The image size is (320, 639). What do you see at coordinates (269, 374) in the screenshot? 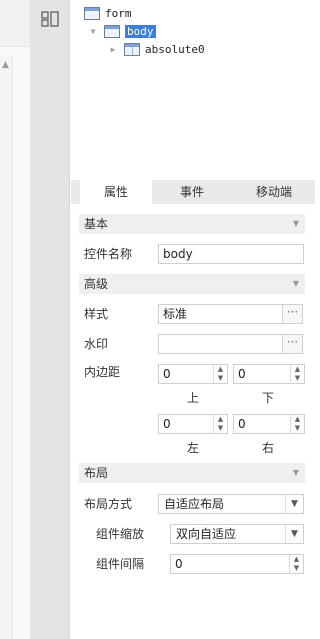
I see `padding-bottom-stepper: 0 ▲ ▼` at bounding box center [269, 374].